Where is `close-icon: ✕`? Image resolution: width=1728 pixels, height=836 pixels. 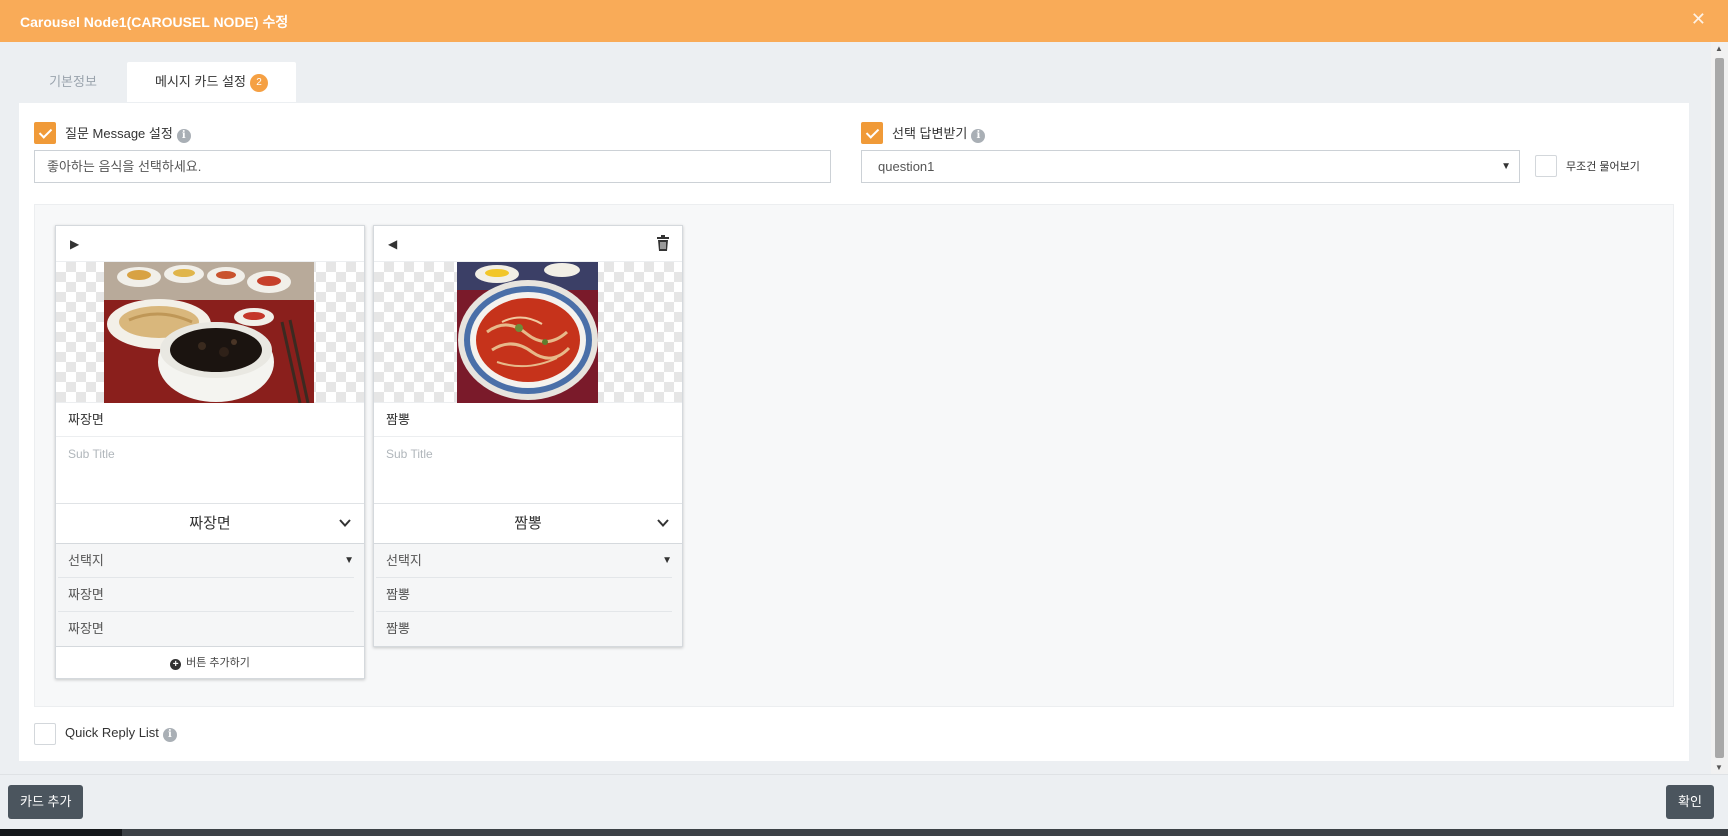 close-icon: ✕ is located at coordinates (1698, 19).